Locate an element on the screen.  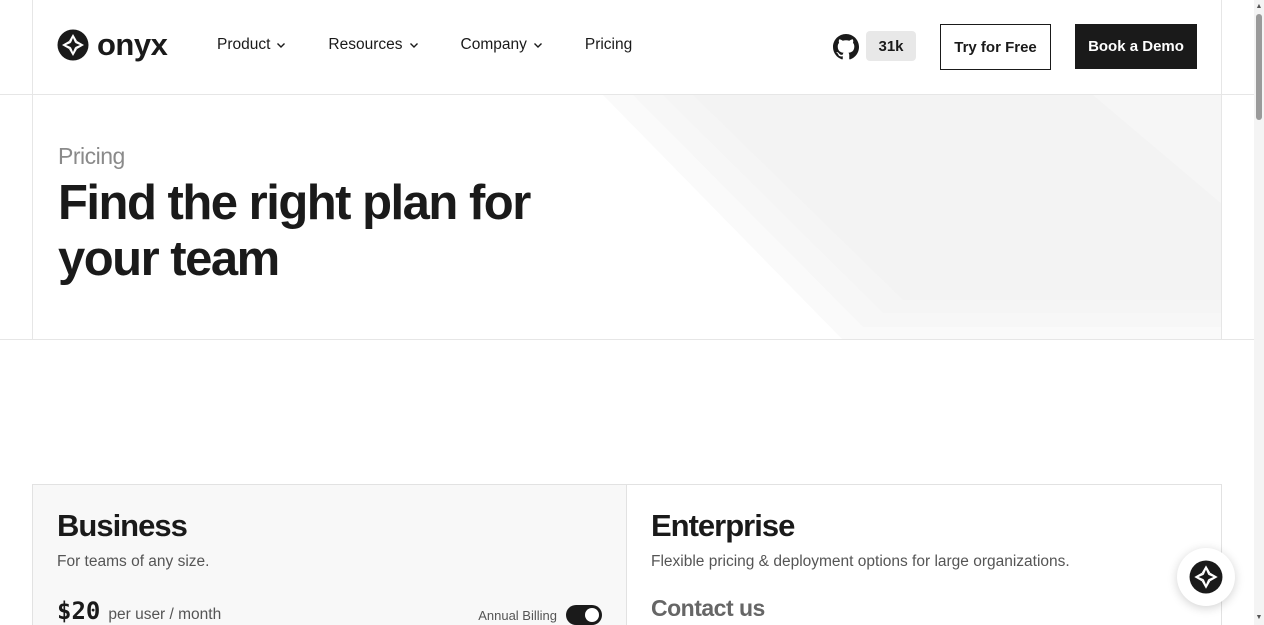
github-icon is located at coordinates (846, 47).